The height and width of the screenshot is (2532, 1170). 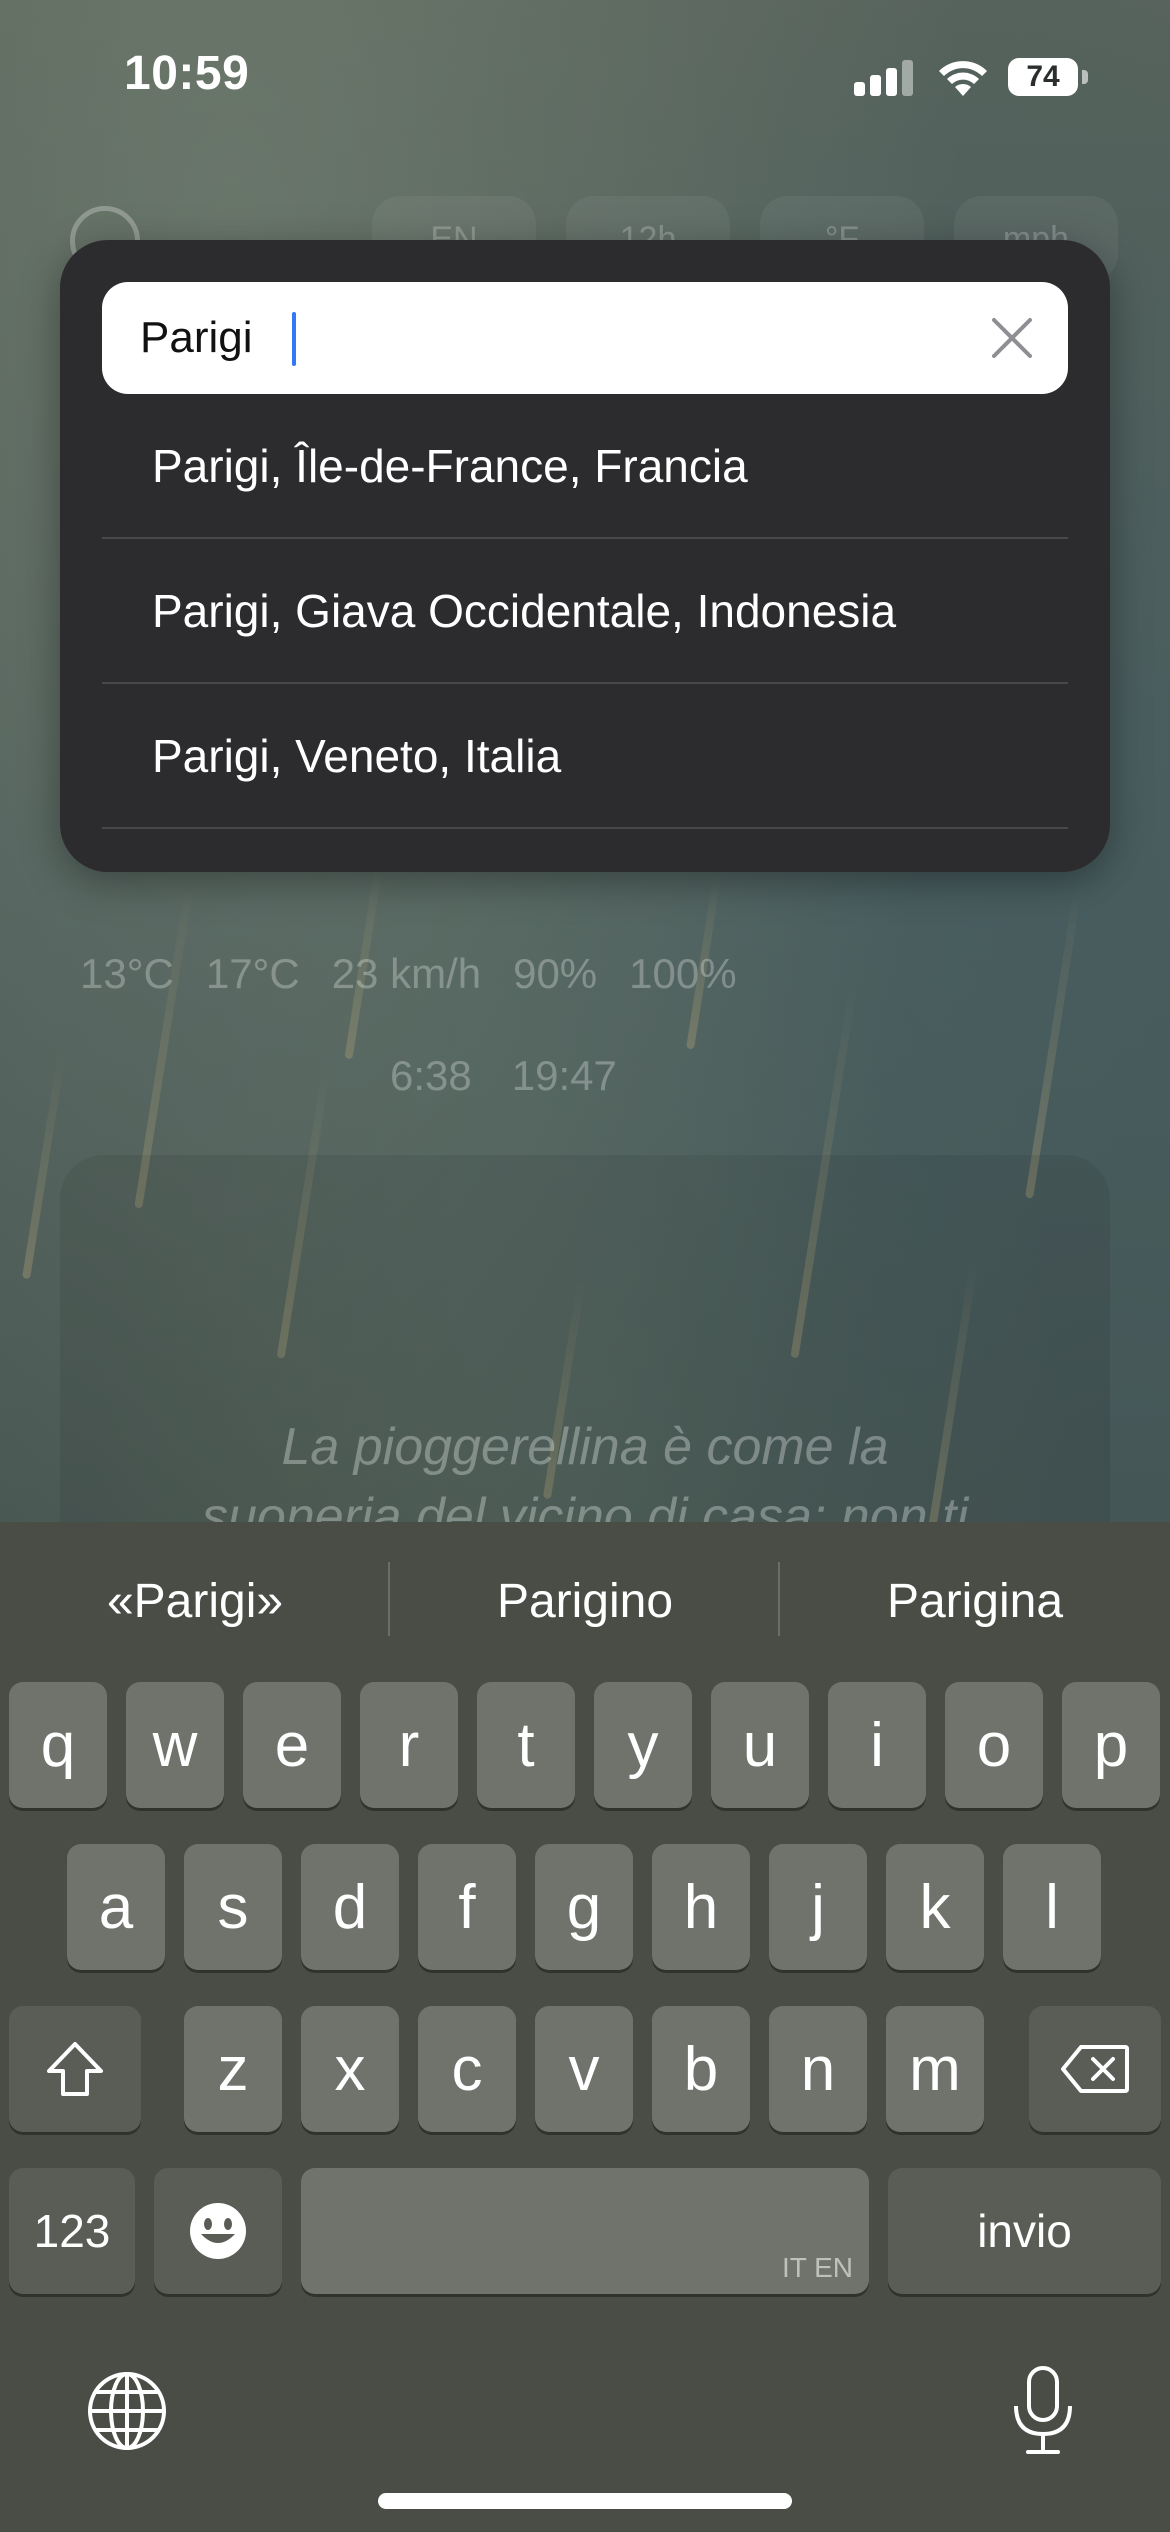 What do you see at coordinates (467, 1907) in the screenshot?
I see `key-f: f` at bounding box center [467, 1907].